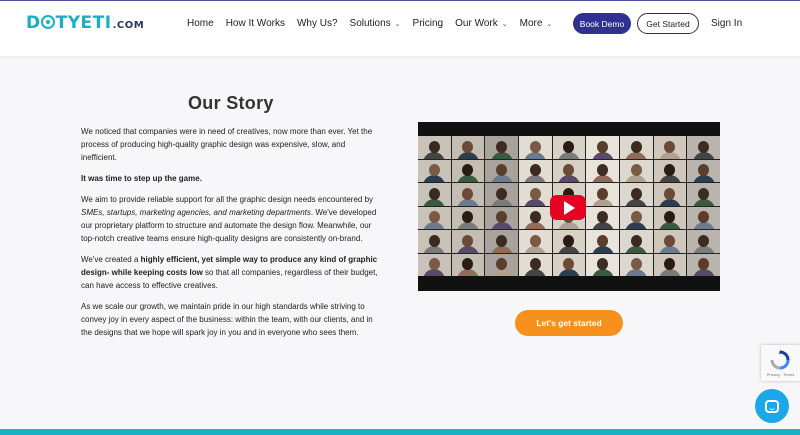 The image size is (800, 435). Describe the element at coordinates (569, 323) in the screenshot. I see `lets-get-started-button: Let's get started` at that location.